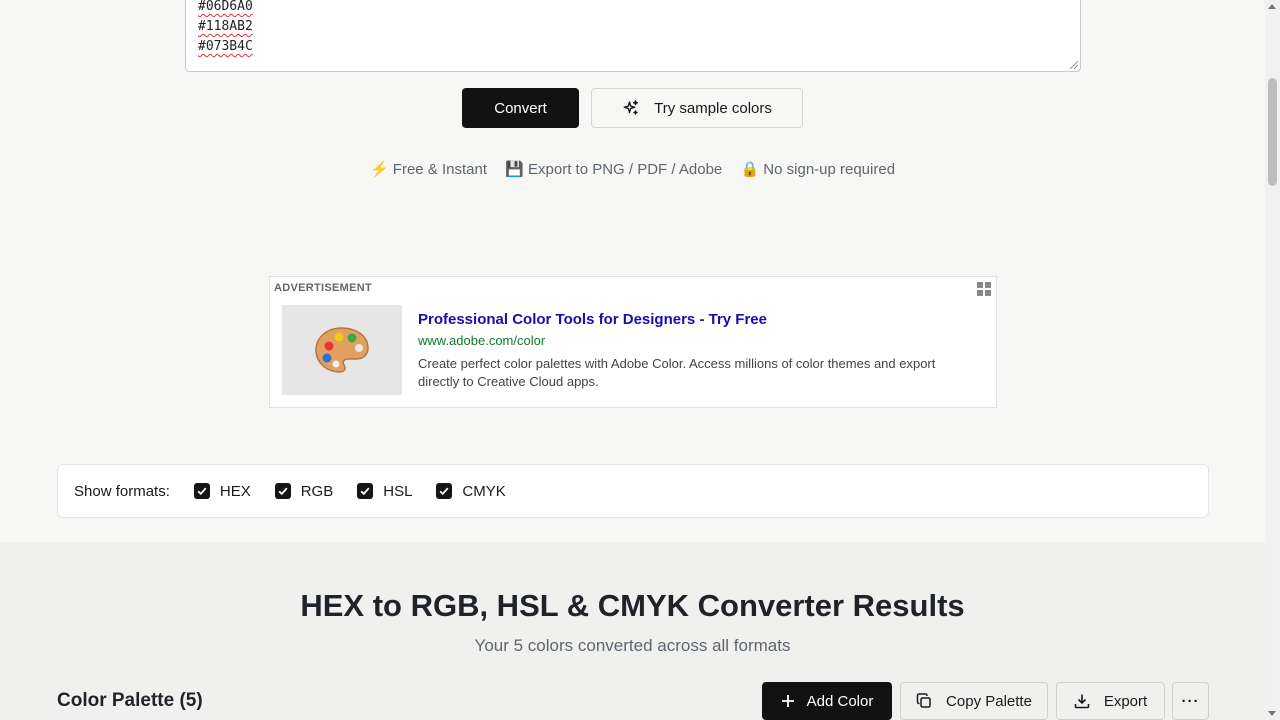 Image resolution: width=1280 pixels, height=720 pixels. What do you see at coordinates (1190, 701) in the screenshot?
I see `more-options-button: ···` at bounding box center [1190, 701].